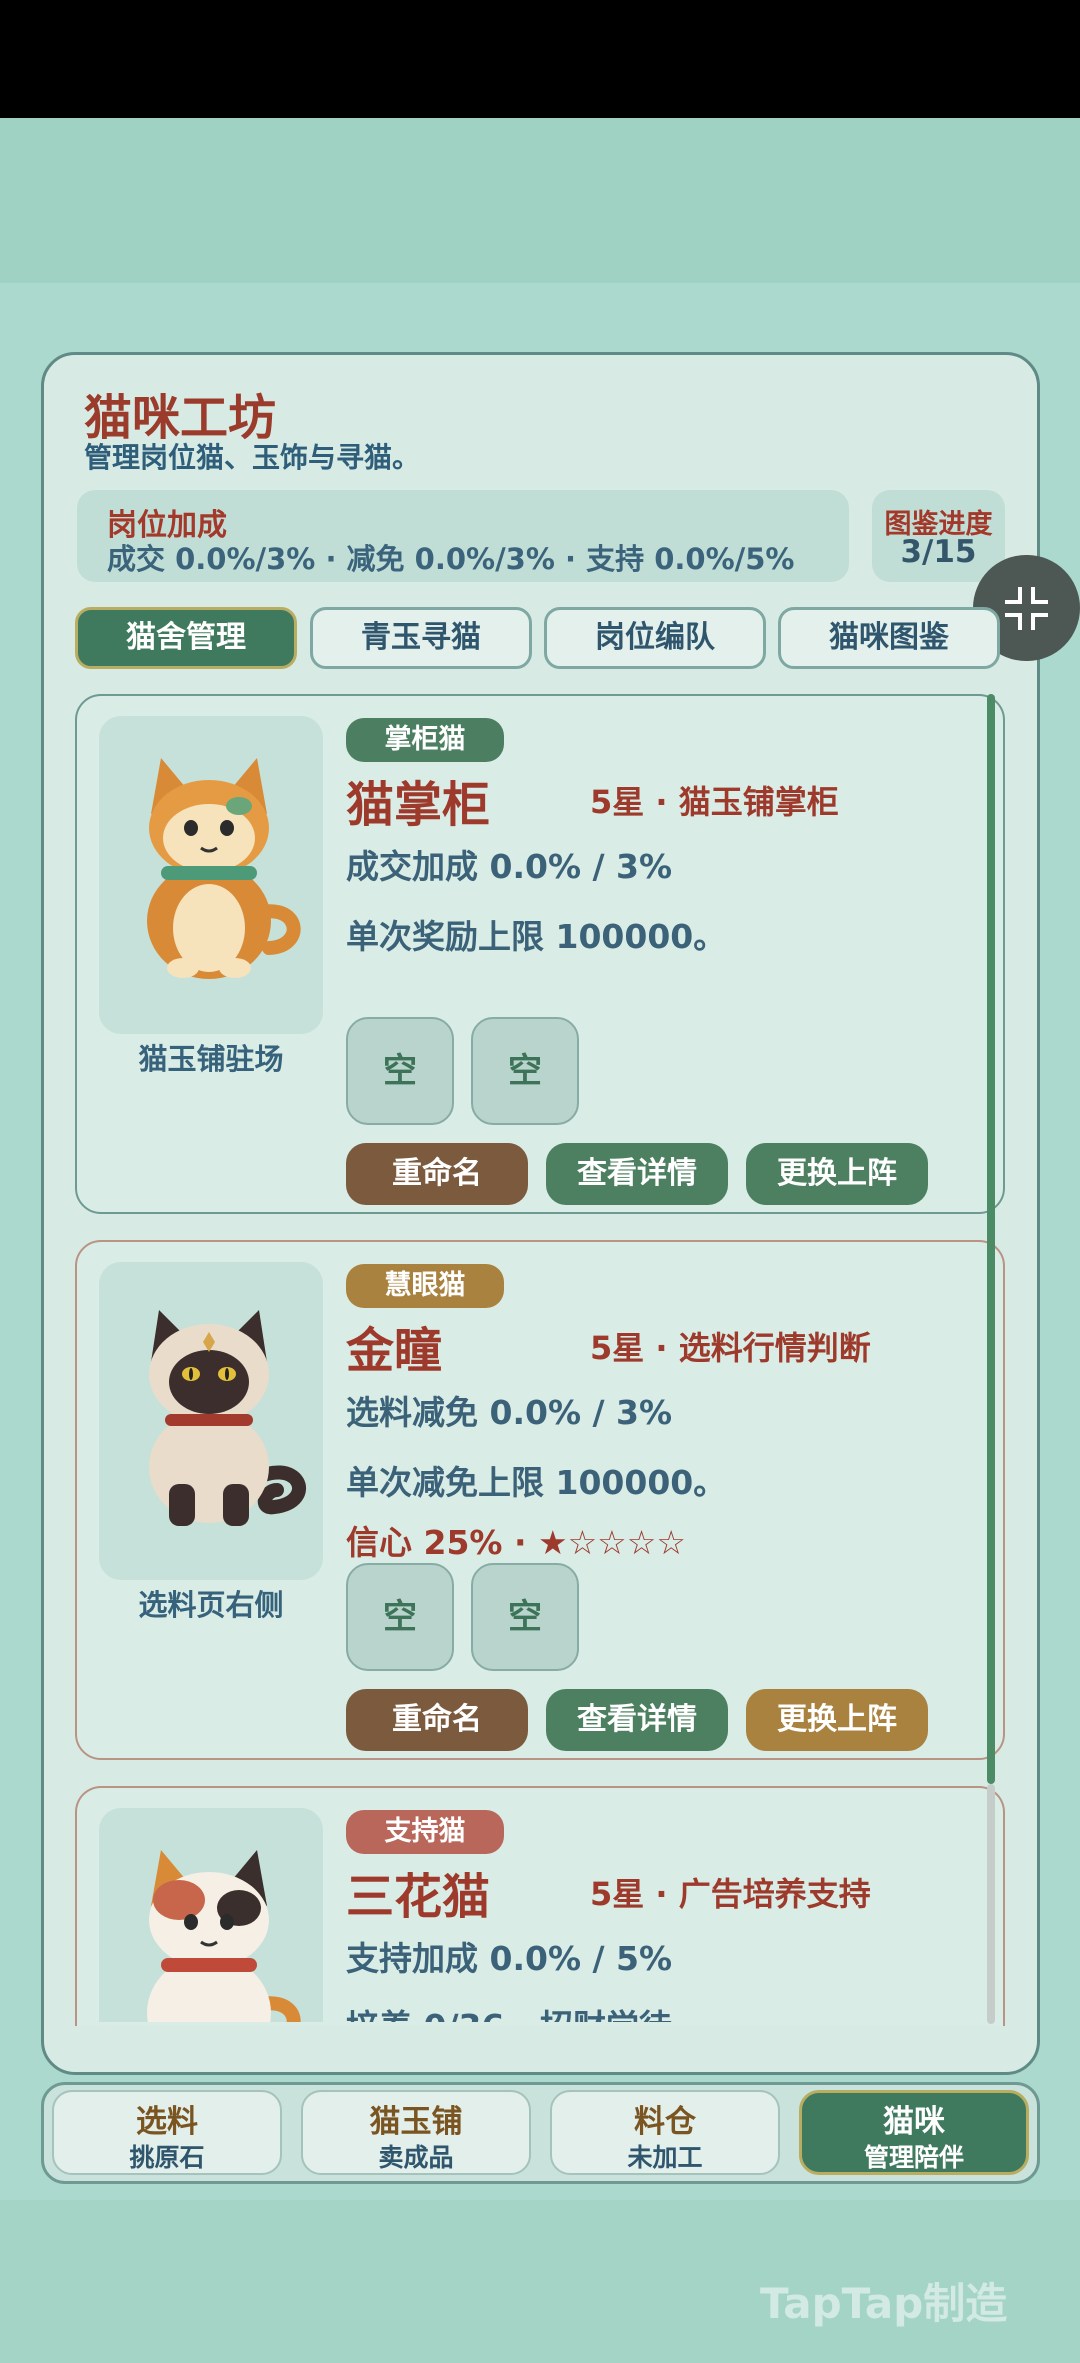 This screenshot has height=2363, width=1080. I want to click on cat-bonus-stat: 成交加成 0.0% / 3%, so click(509, 866).